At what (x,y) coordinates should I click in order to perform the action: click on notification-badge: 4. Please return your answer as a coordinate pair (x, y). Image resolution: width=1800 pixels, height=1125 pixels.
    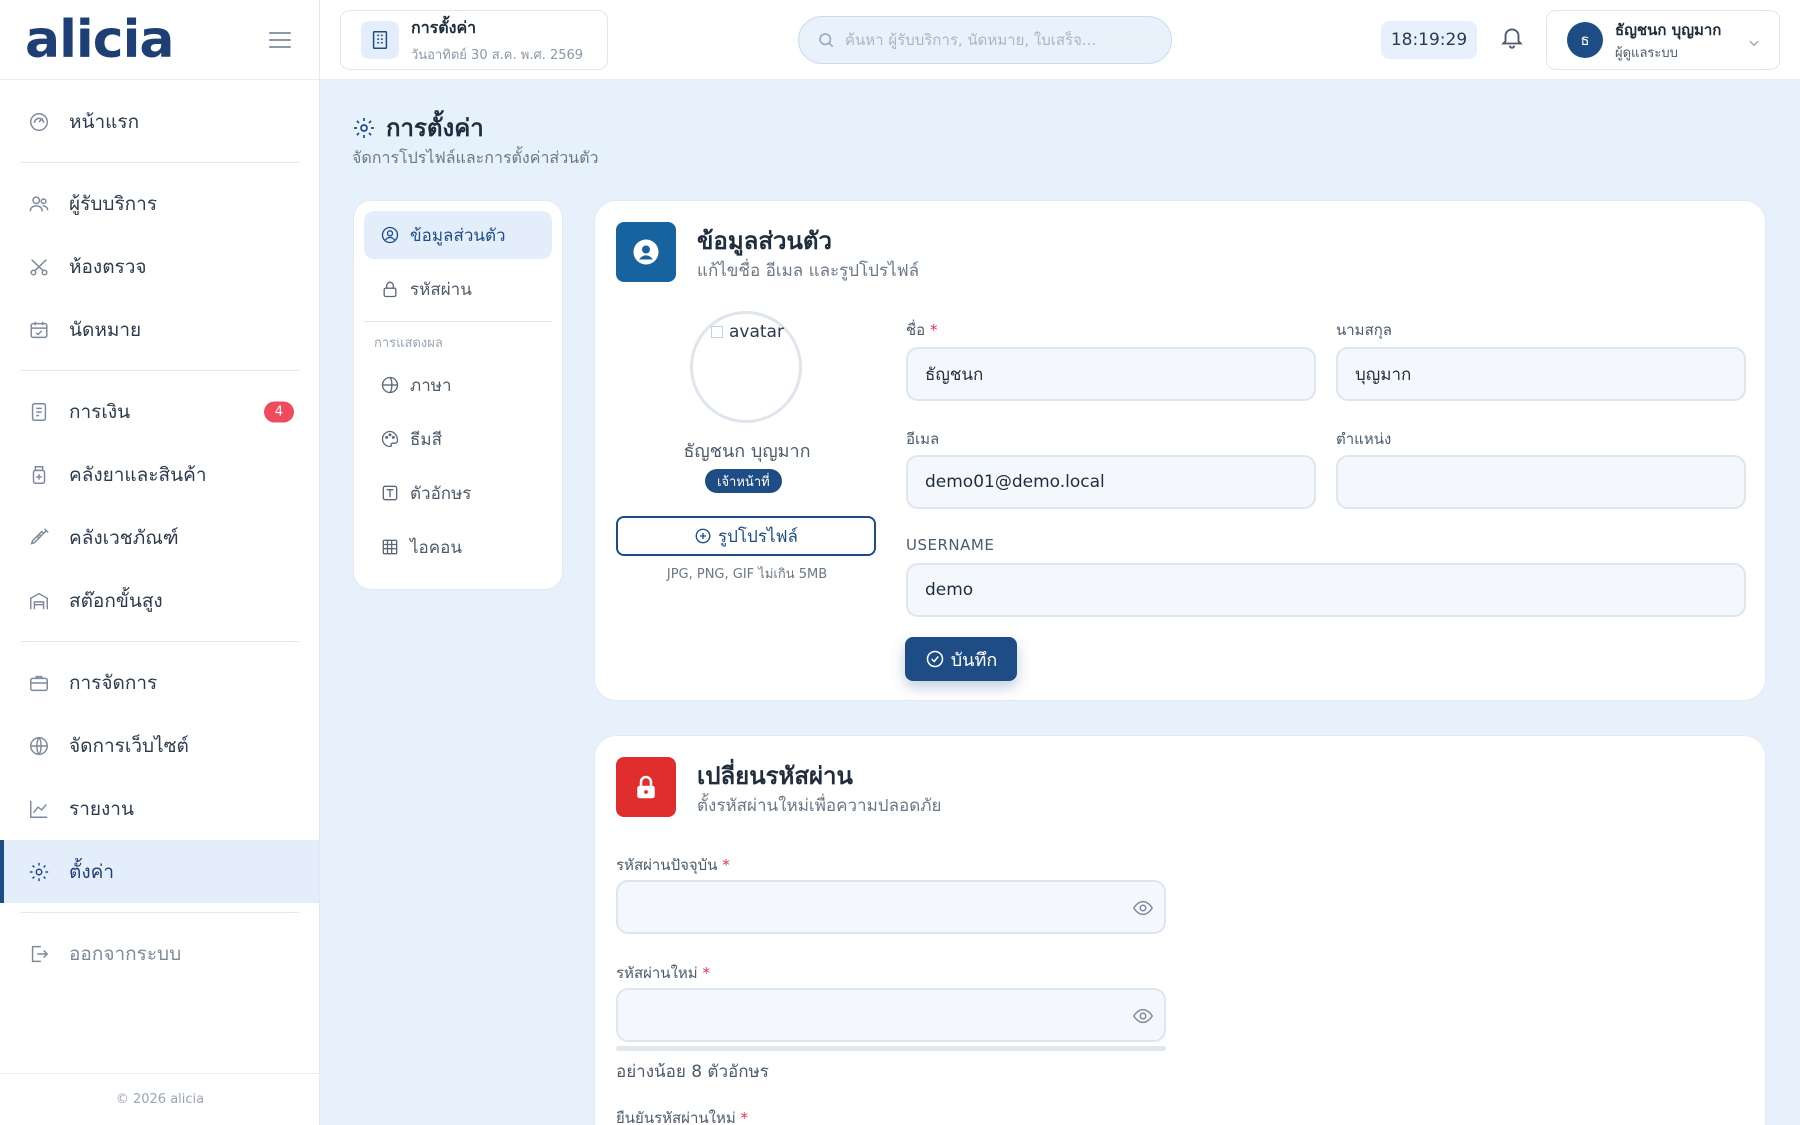
    Looking at the image, I should click on (278, 411).